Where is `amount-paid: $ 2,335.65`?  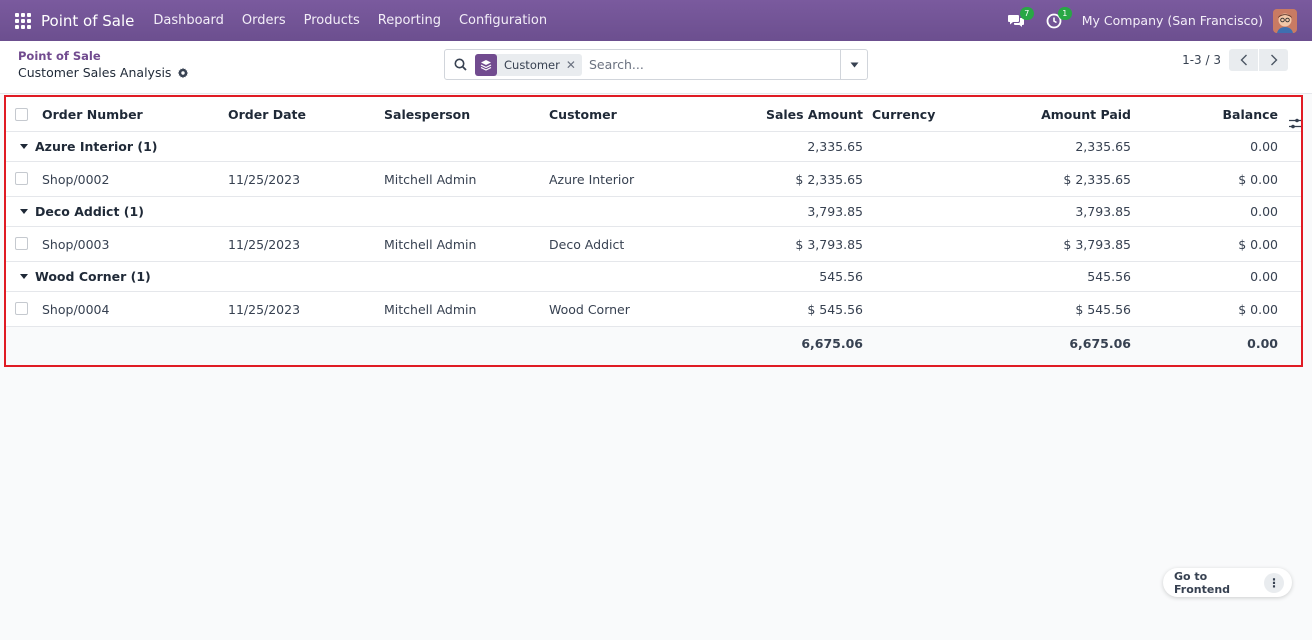
amount-paid: $ 2,335.65 is located at coordinates (1097, 179).